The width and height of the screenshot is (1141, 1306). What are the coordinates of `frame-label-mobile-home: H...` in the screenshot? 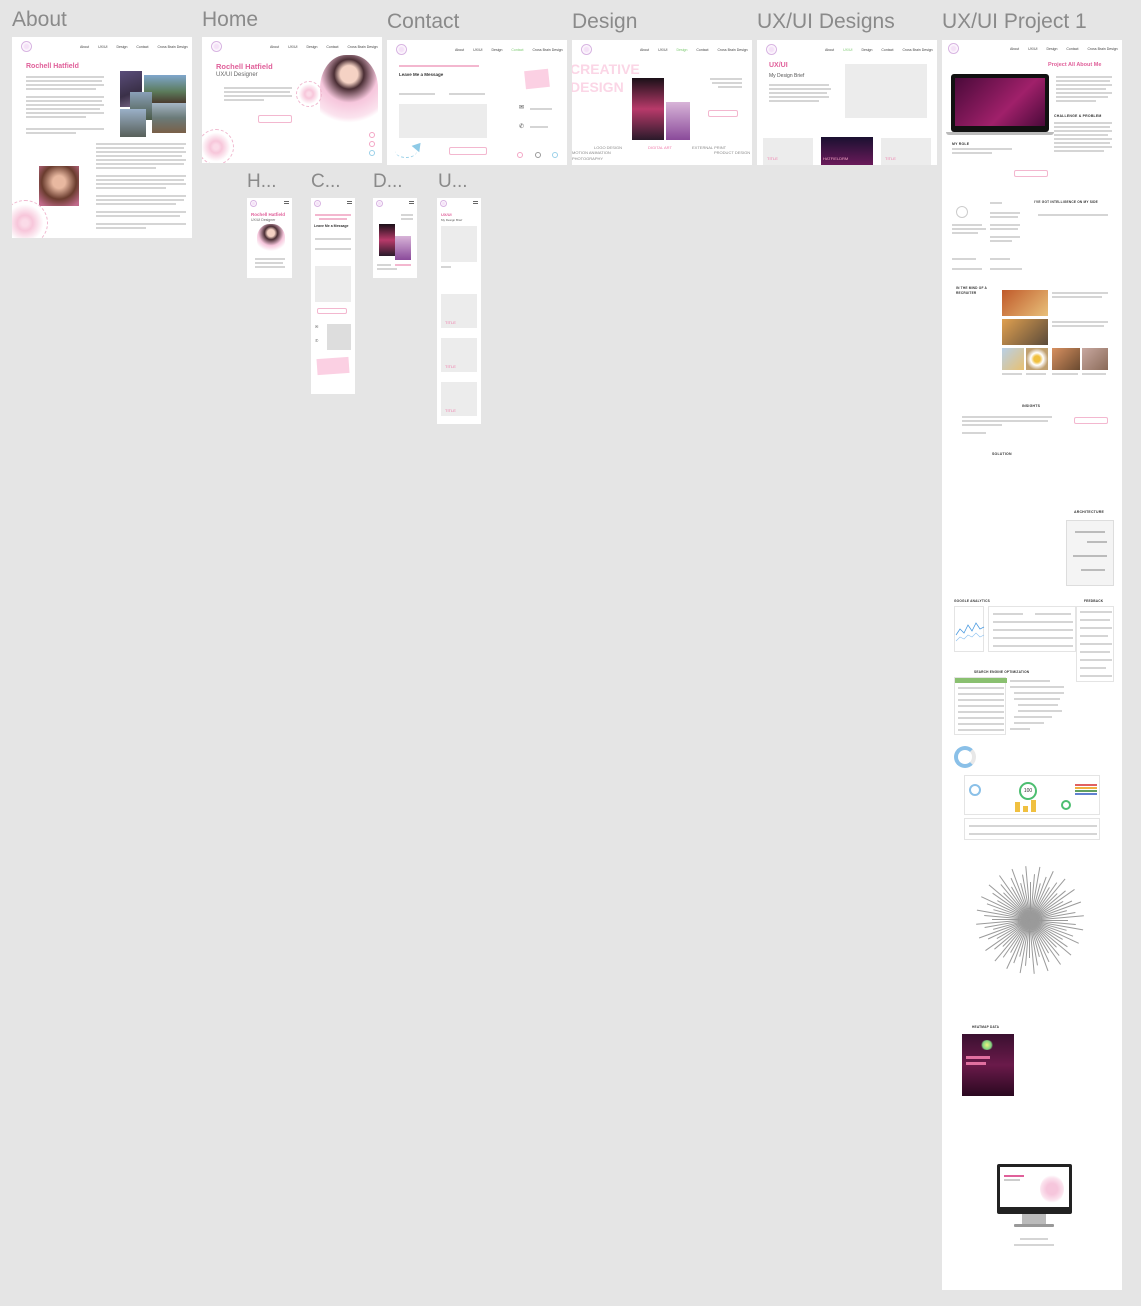 It's located at (262, 182).